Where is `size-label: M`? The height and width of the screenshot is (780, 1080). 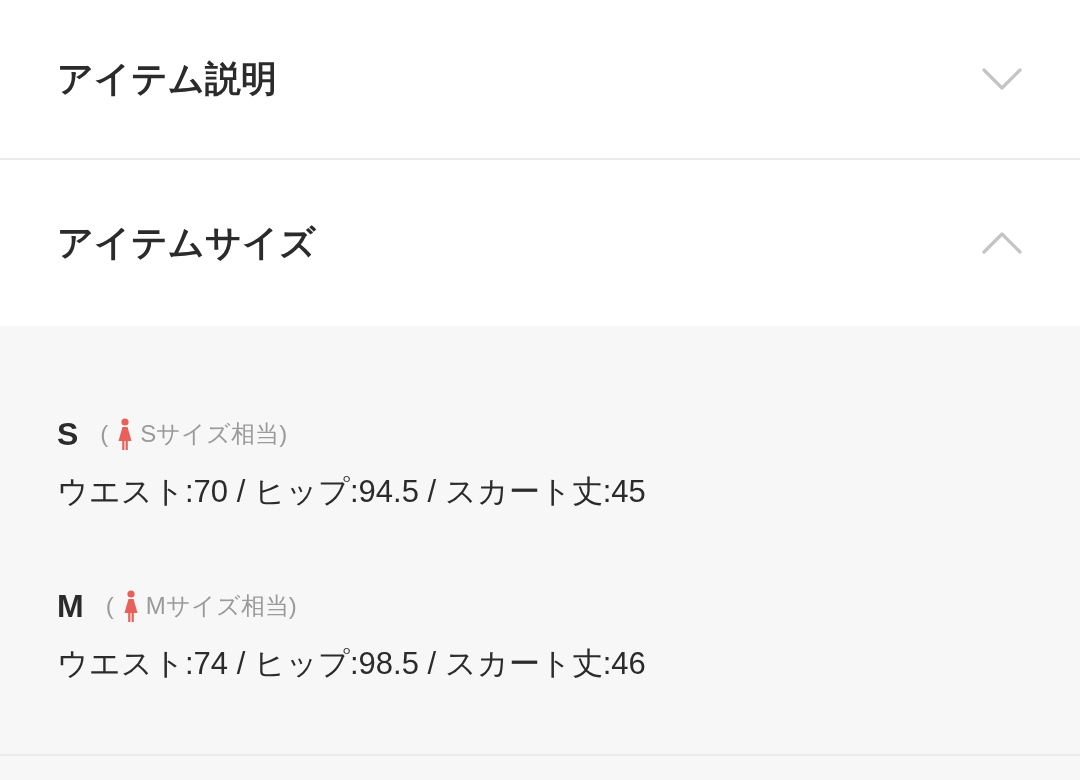
size-label: M is located at coordinates (70, 606).